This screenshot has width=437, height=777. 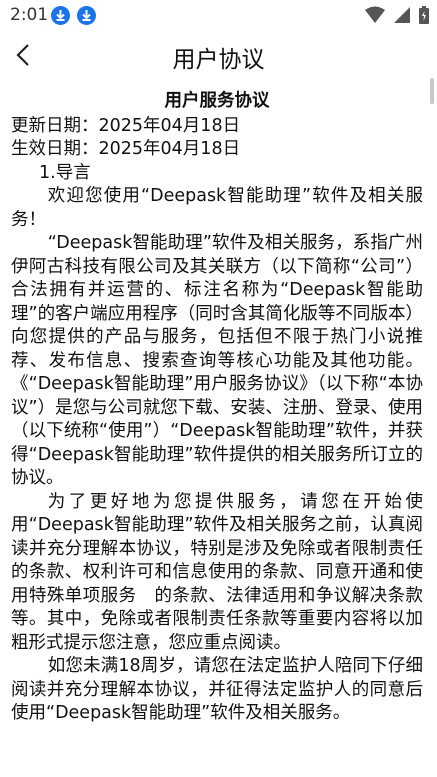 I want to click on app-bar: 用户协议, so click(x=218, y=55).